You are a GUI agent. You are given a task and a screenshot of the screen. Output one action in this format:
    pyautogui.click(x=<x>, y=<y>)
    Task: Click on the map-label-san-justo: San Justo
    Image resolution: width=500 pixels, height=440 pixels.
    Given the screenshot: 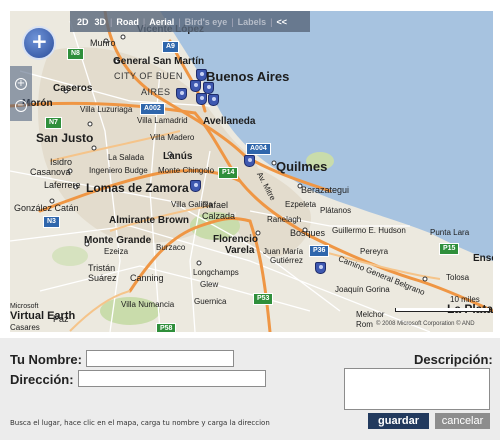 What is the action you would take?
    pyautogui.click(x=65, y=138)
    